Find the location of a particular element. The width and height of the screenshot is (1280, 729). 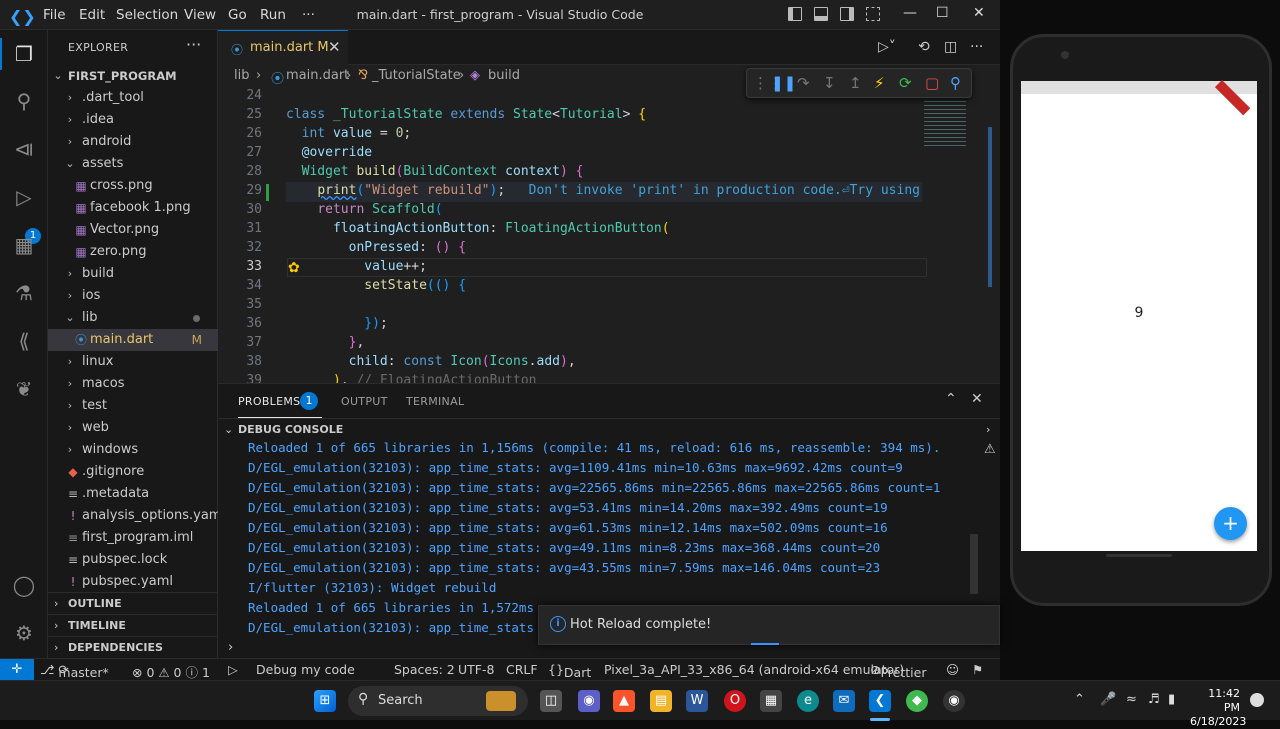

stop-icon: ▢ is located at coordinates (932, 83).